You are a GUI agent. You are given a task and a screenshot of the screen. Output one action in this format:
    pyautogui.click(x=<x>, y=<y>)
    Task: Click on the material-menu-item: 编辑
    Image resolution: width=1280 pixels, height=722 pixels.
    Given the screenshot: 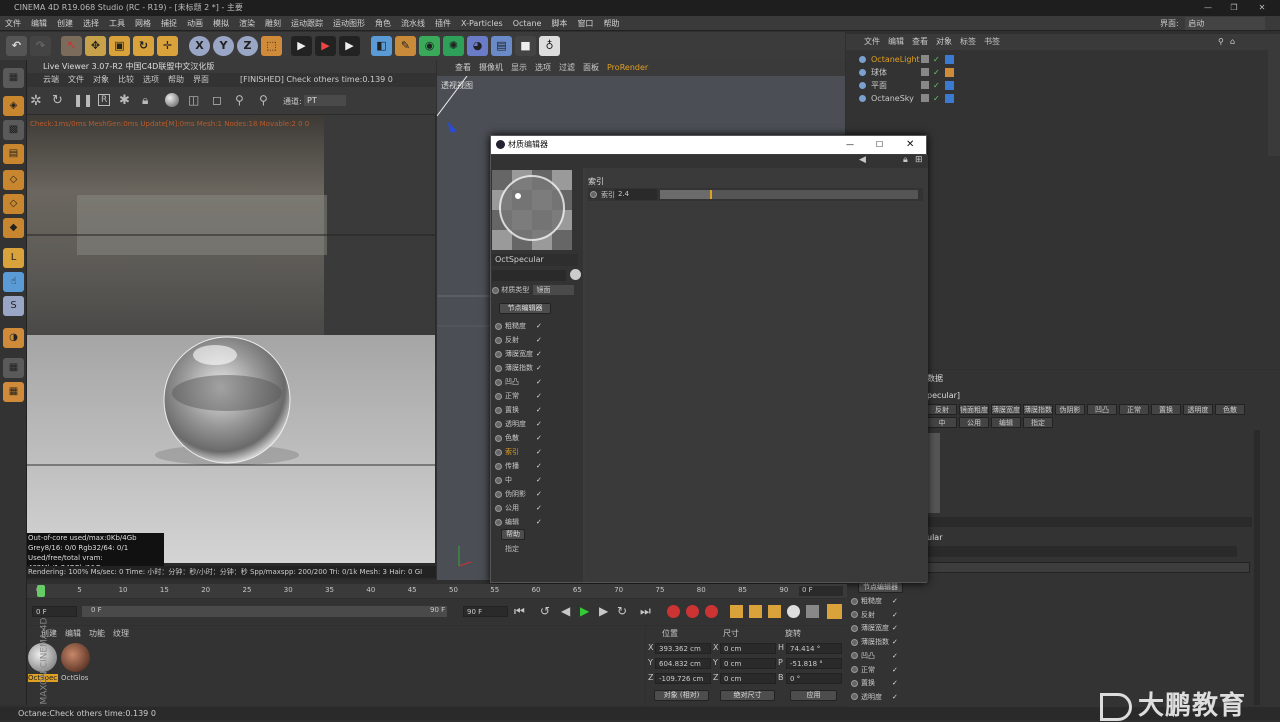 What is the action you would take?
    pyautogui.click(x=73, y=633)
    